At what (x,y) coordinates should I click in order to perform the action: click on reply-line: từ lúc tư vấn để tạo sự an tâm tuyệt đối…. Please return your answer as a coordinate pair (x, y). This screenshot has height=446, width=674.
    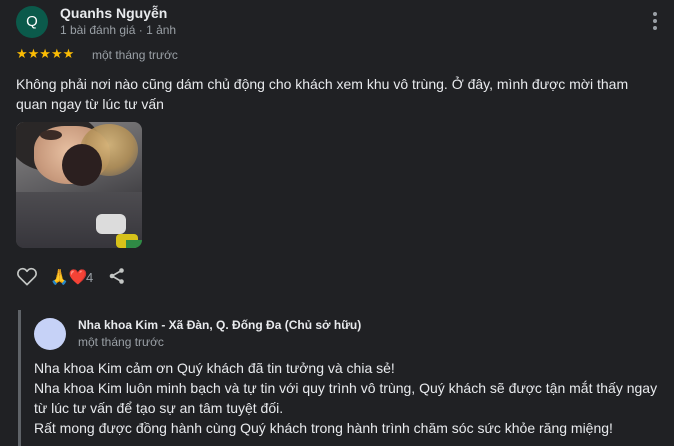
    Looking at the image, I should click on (159, 408).